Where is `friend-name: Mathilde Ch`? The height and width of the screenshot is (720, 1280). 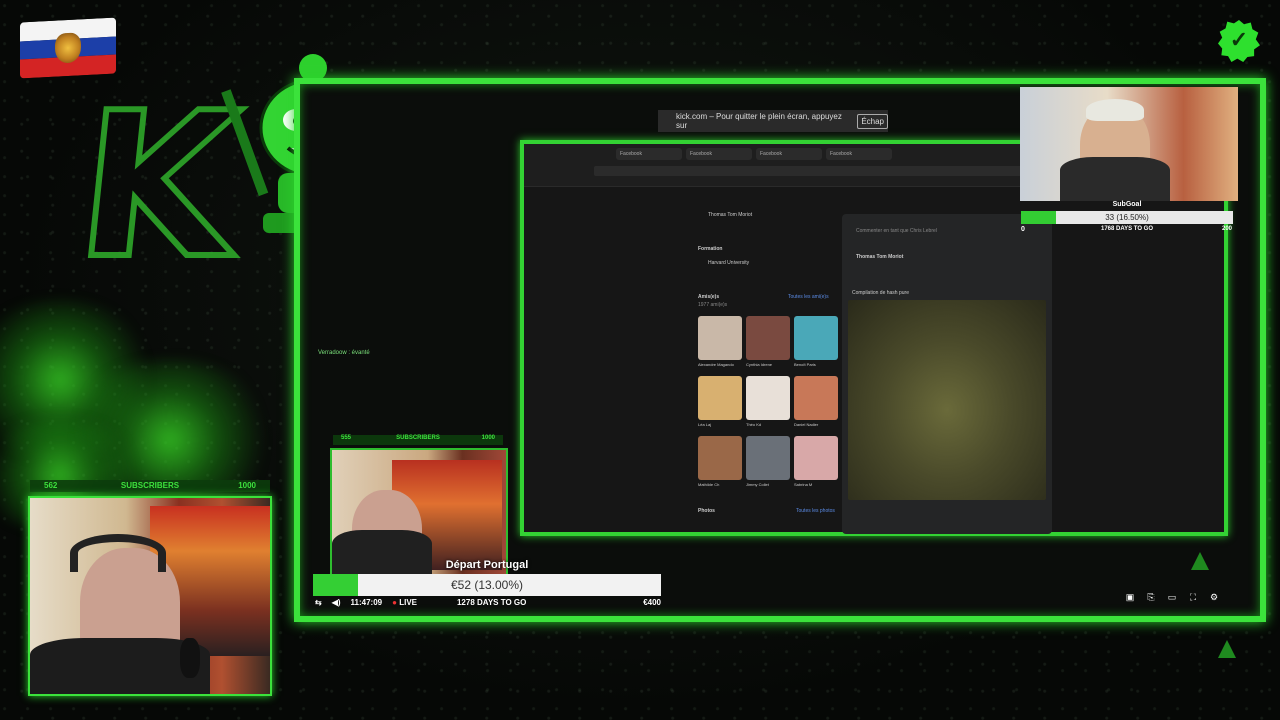
friend-name: Mathilde Ch is located at coordinates (708, 484).